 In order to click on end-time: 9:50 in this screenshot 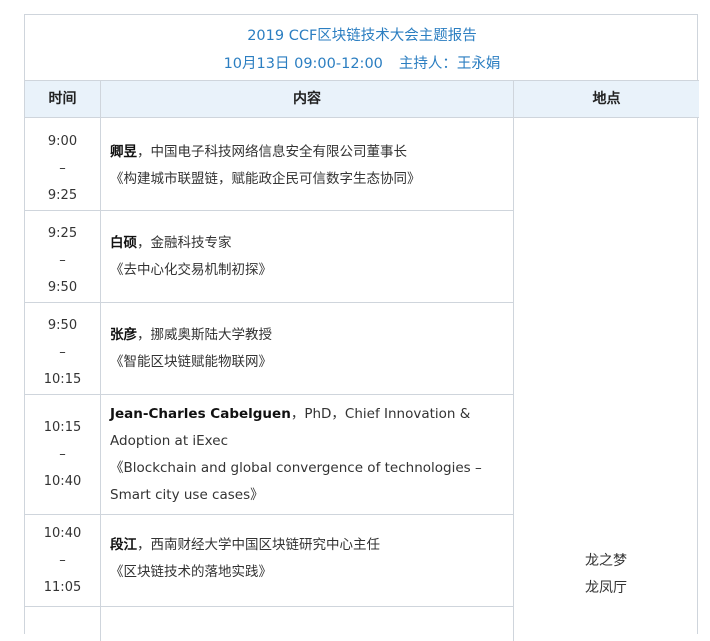, I will do `click(62, 287)`.